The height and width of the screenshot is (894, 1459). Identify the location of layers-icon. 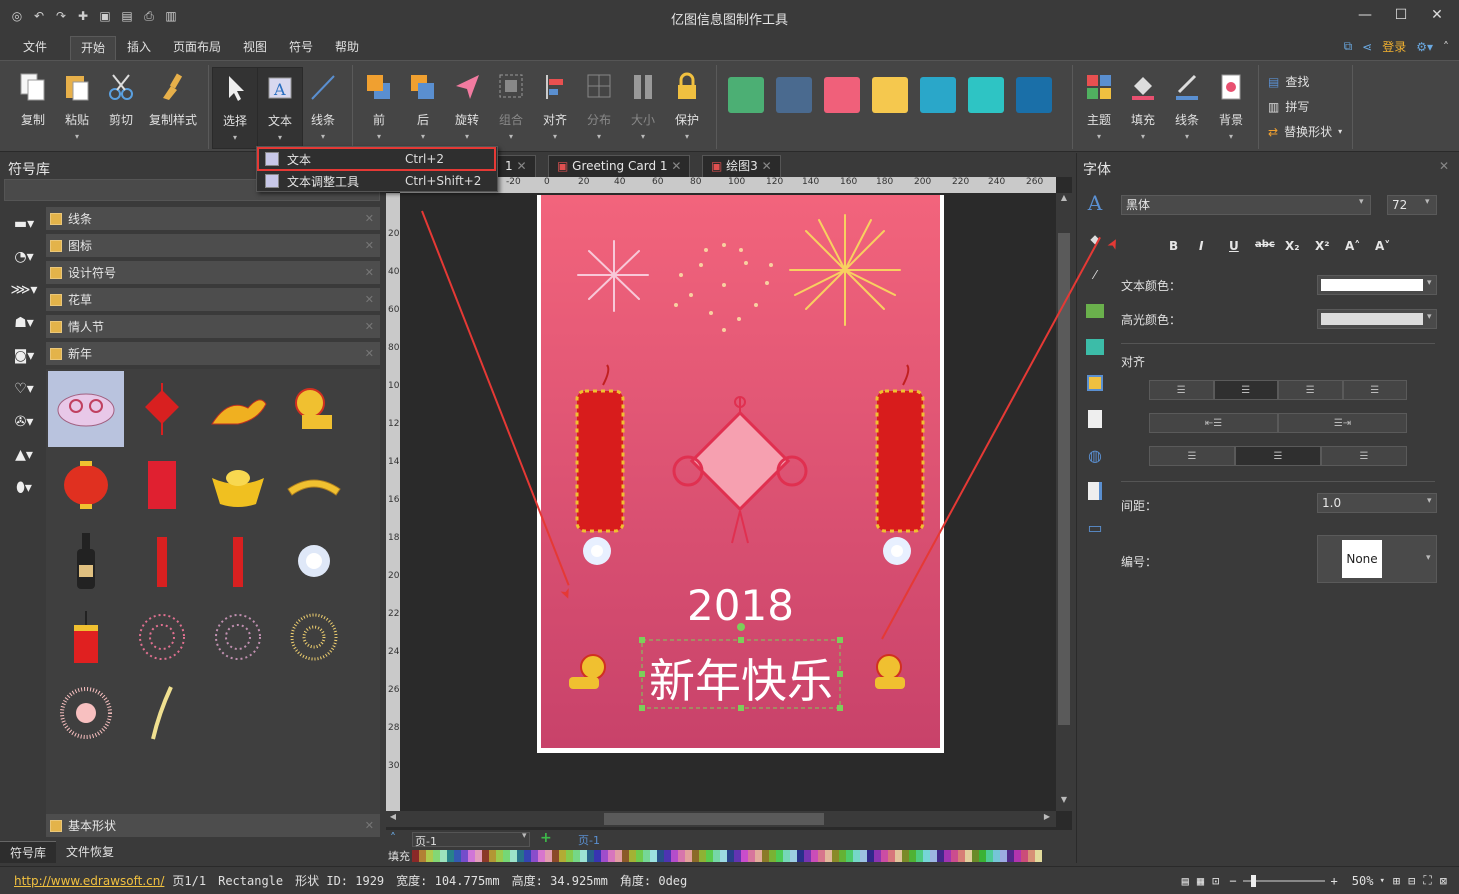
(1095, 383).